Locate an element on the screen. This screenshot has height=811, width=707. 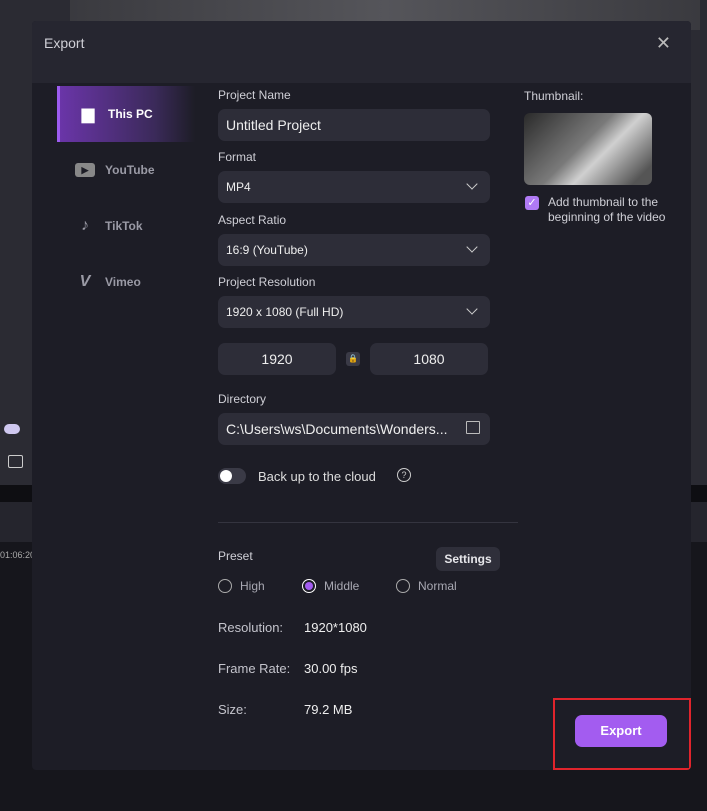
aspect-ratio-label: Aspect Ratio is located at coordinates (252, 220).